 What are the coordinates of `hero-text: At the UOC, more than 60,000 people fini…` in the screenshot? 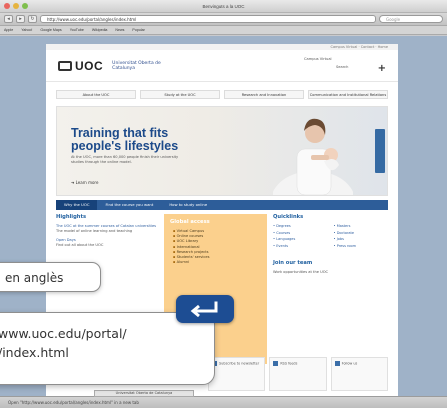 It's located at (125, 159).